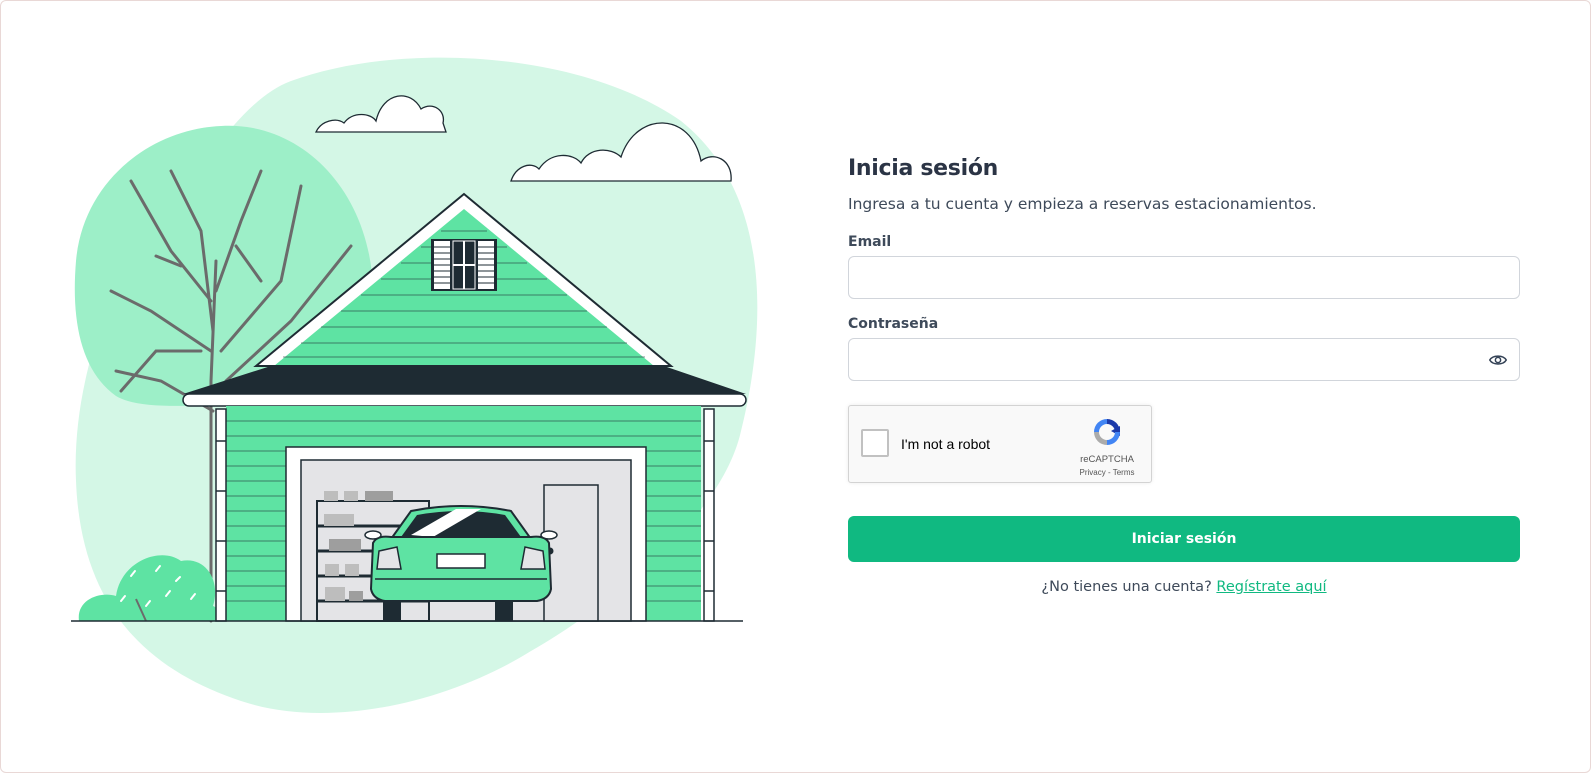 The width and height of the screenshot is (1591, 773). I want to click on page-title: Inicia sesión, so click(923, 168).